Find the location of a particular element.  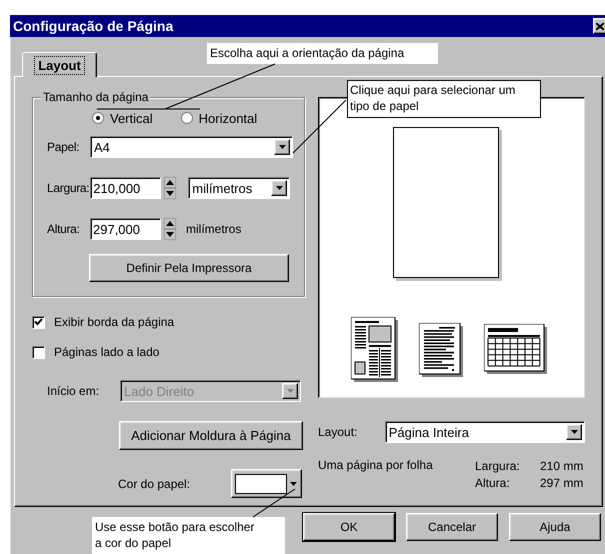

layout-description: Uma página por folha is located at coordinates (376, 466).